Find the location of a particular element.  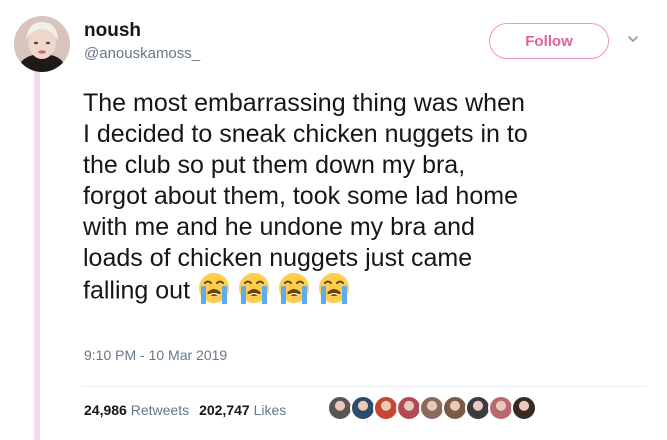

chevron-down-icon is located at coordinates (633, 39).